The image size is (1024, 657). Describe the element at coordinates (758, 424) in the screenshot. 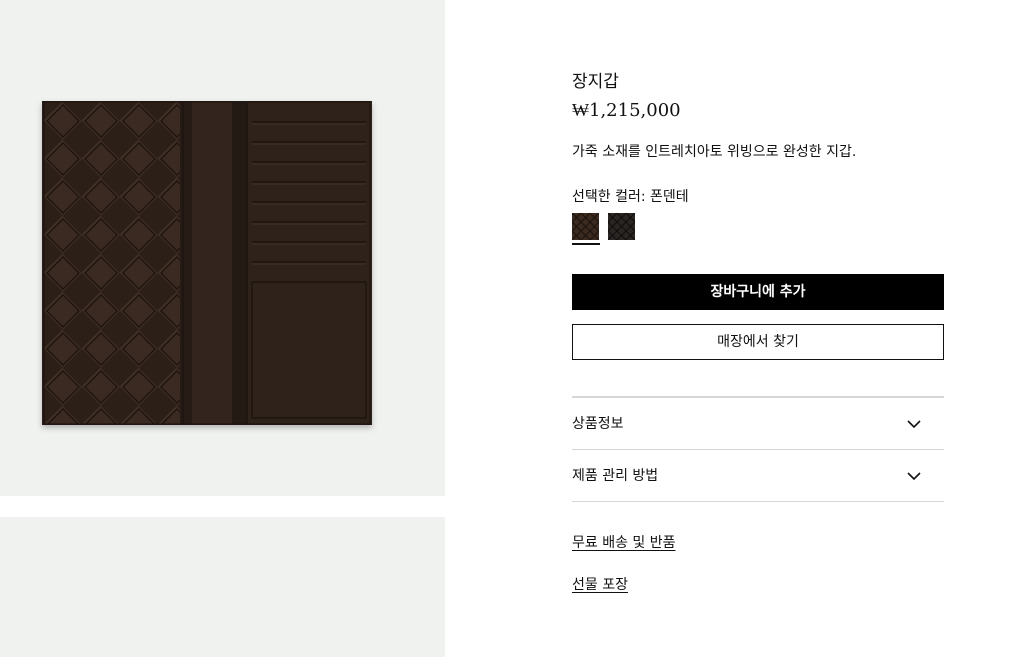

I see `accordion-product-info: 상품정보` at that location.